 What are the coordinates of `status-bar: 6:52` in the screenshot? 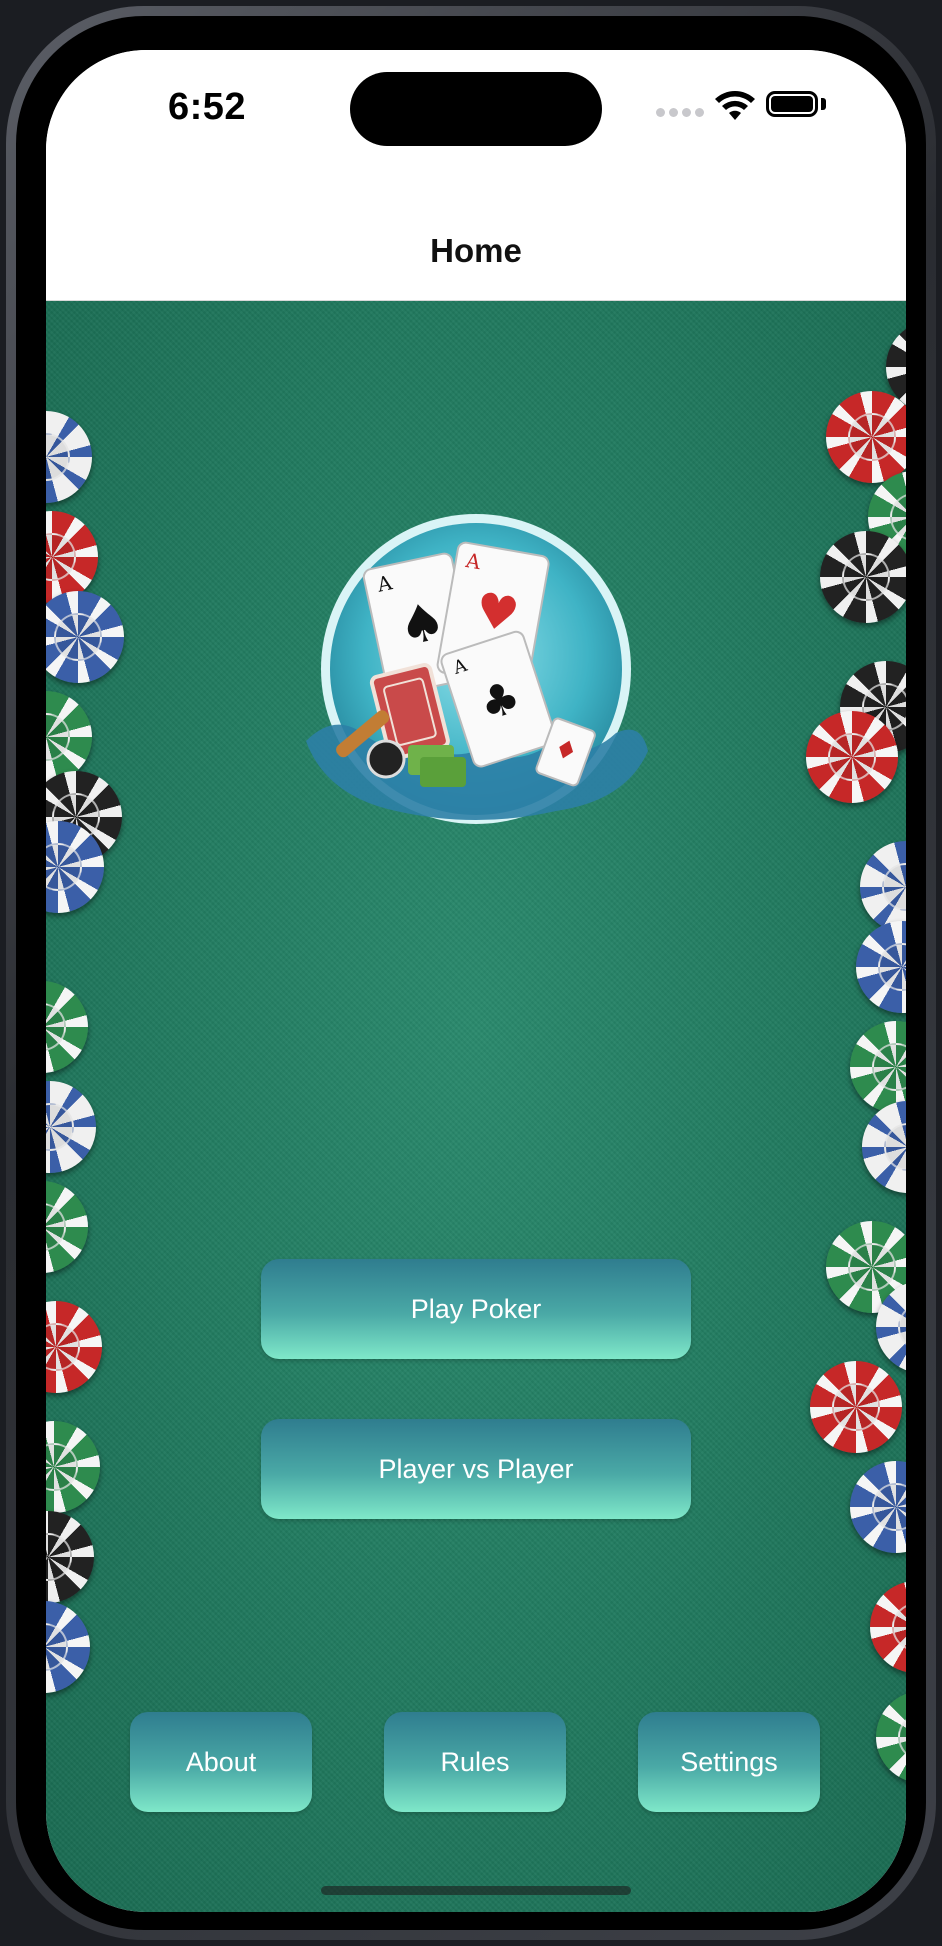 It's located at (476, 130).